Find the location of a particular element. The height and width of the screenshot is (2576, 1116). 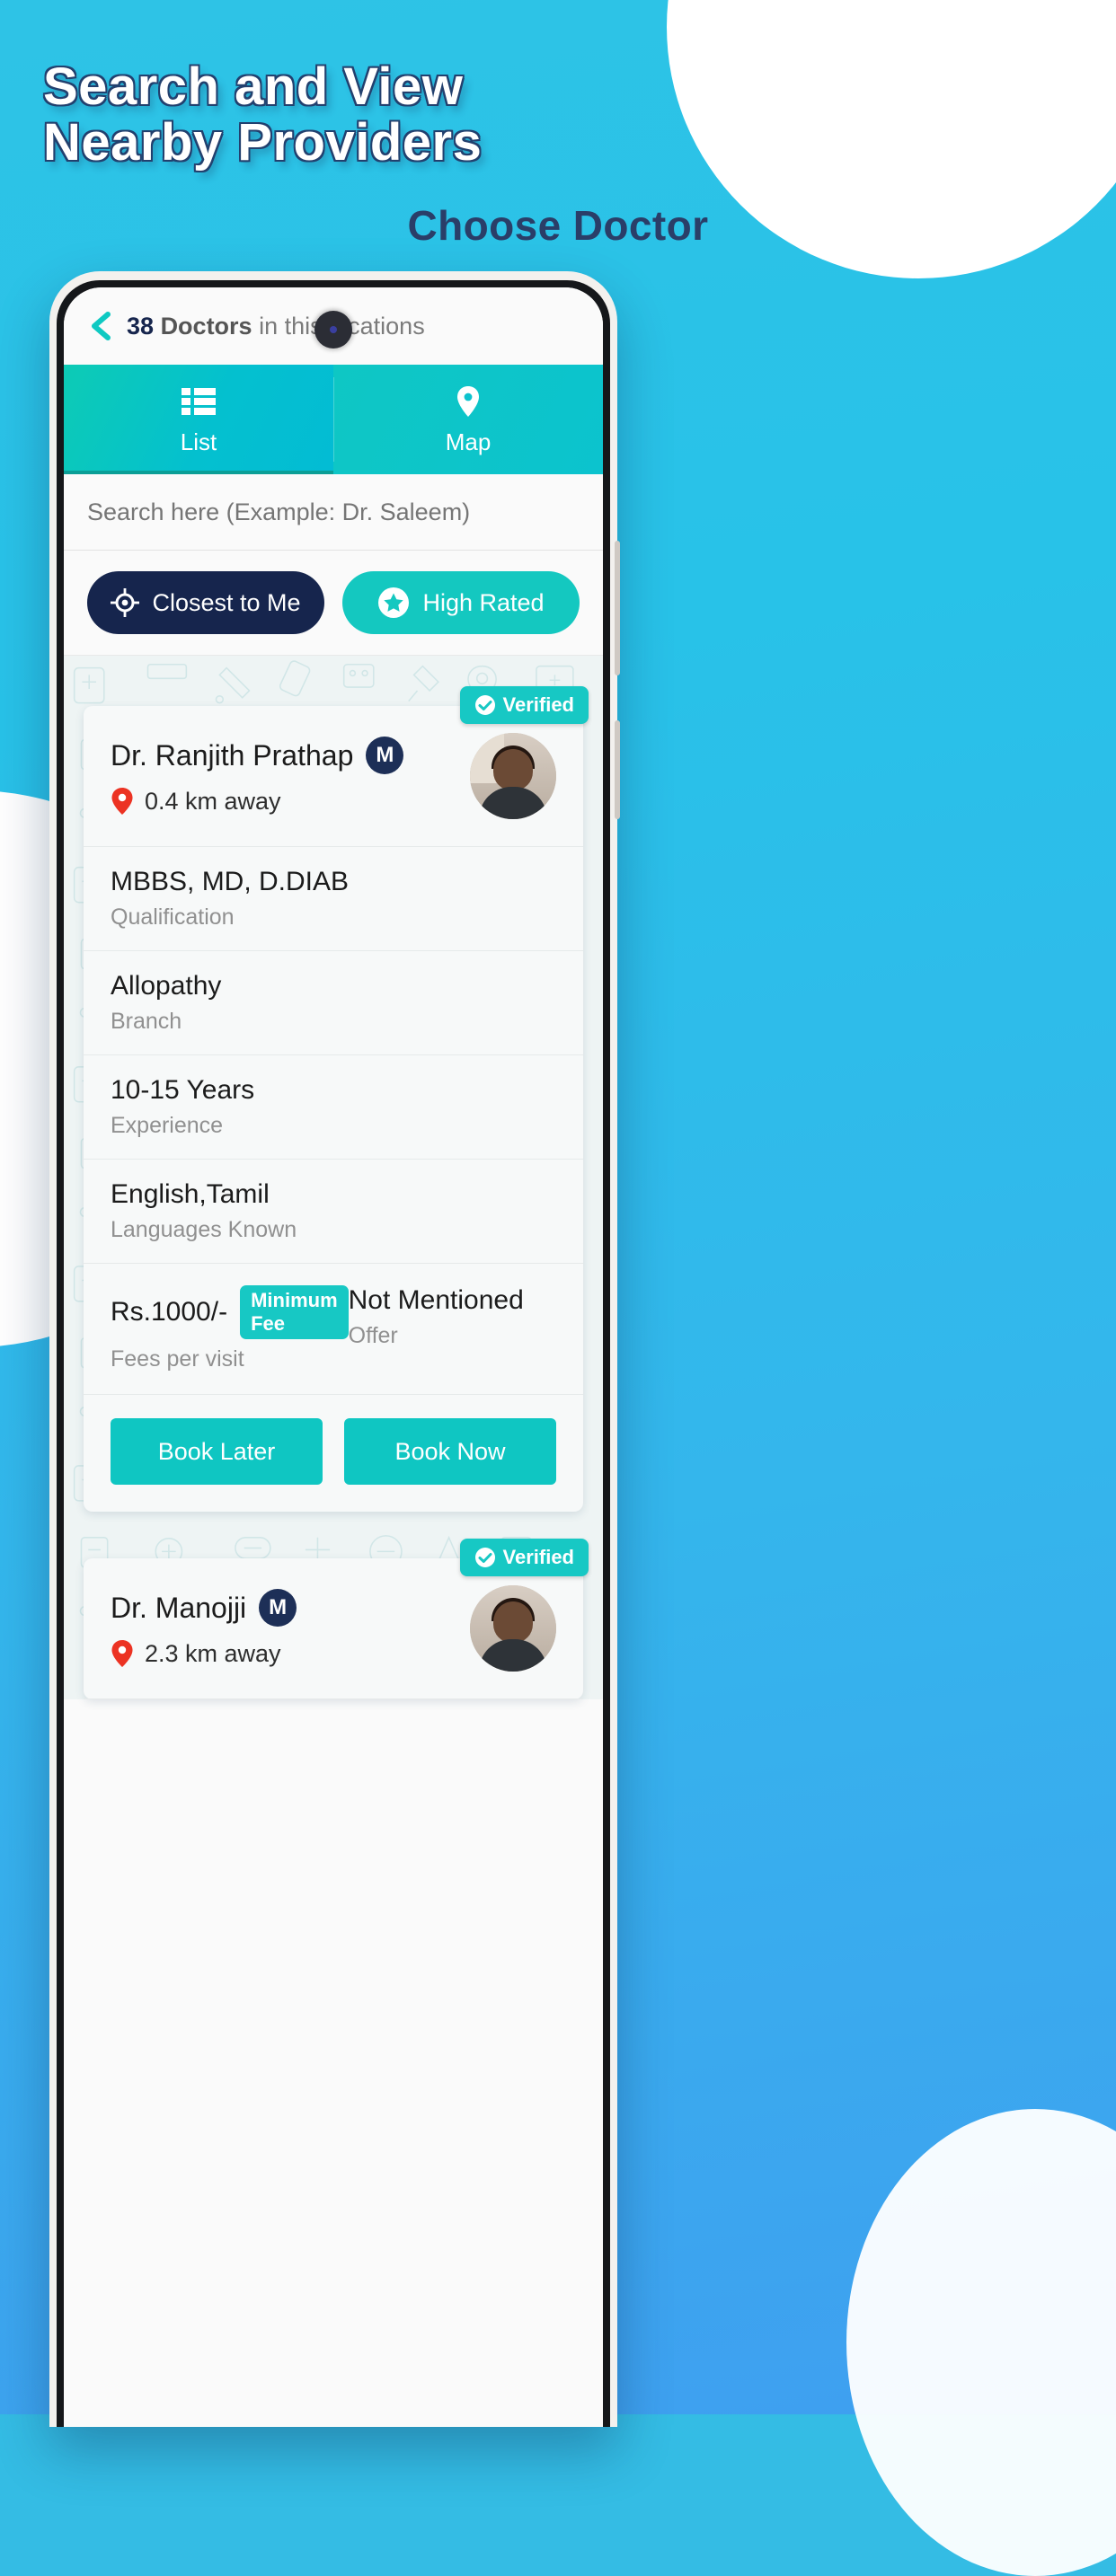

star-icon is located at coordinates (394, 602).